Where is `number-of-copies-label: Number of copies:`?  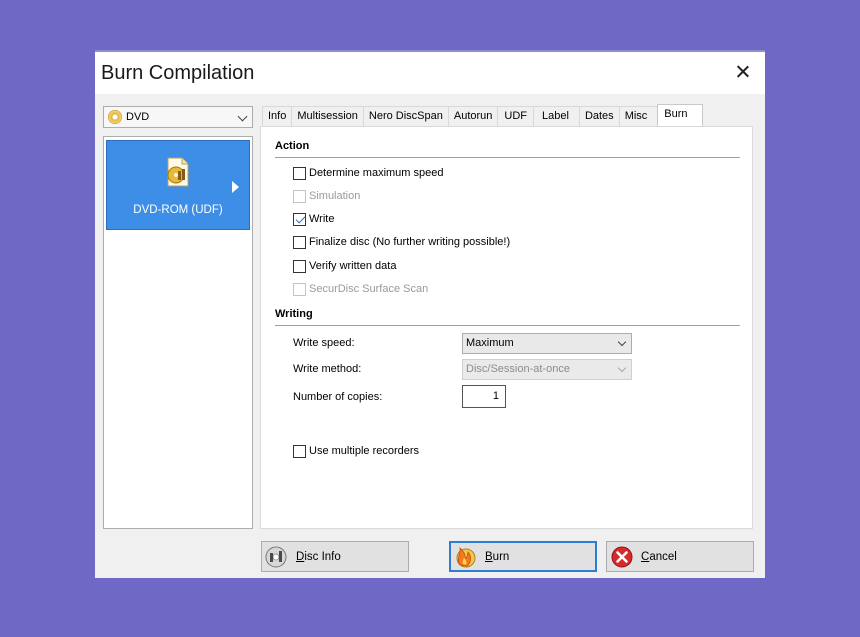
number-of-copies-label: Number of copies: is located at coordinates (338, 397).